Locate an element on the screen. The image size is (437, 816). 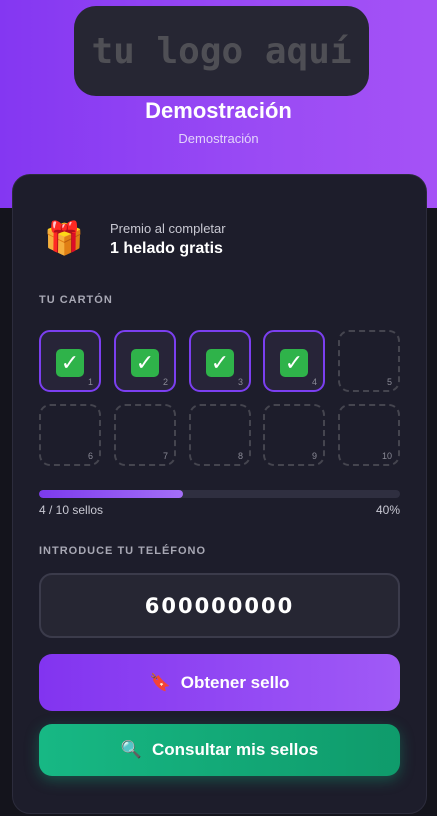
business-name: Demostración is located at coordinates (218, 110).